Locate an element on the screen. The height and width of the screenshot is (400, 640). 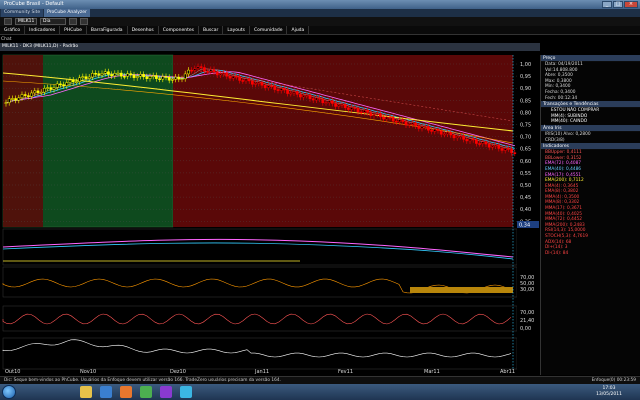
chrome-icon is located at coordinates (146, 392).